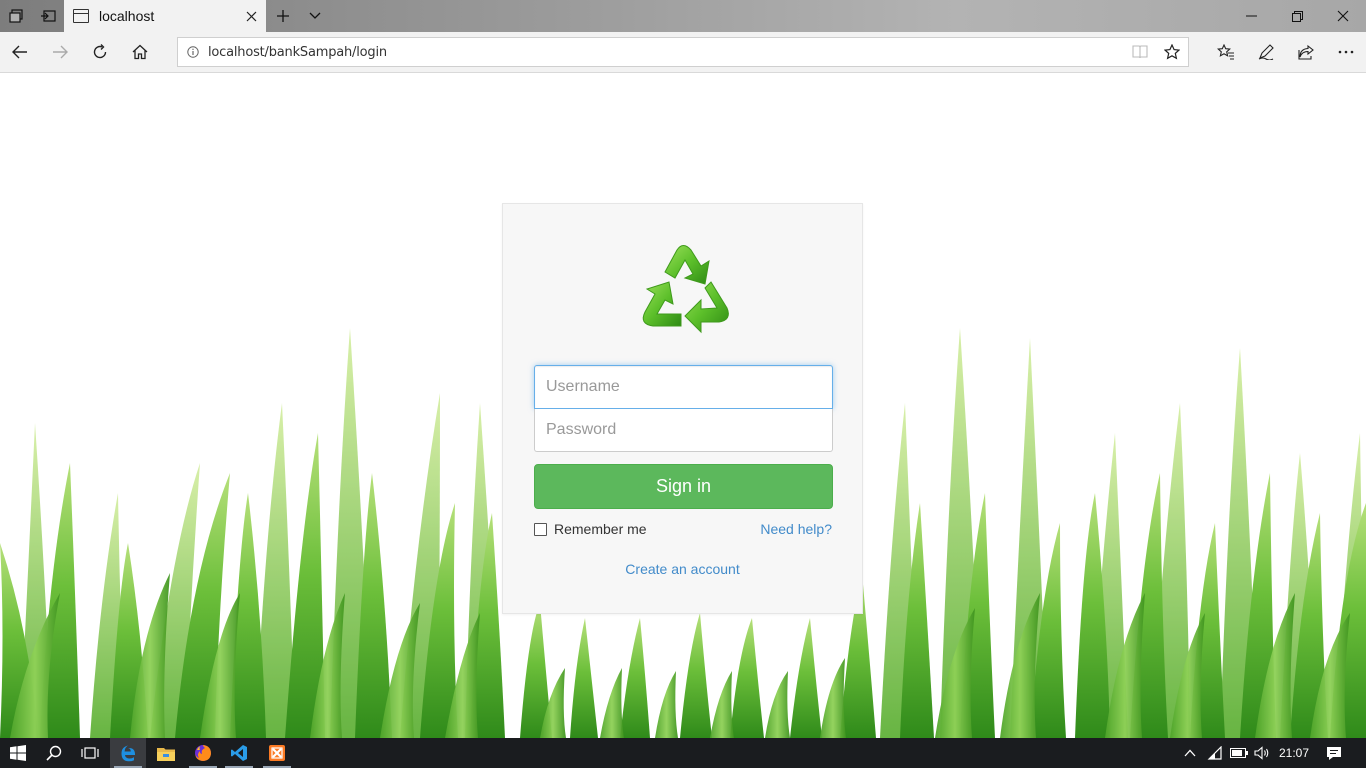  Describe the element at coordinates (81, 16) in the screenshot. I see `page-icon` at that location.